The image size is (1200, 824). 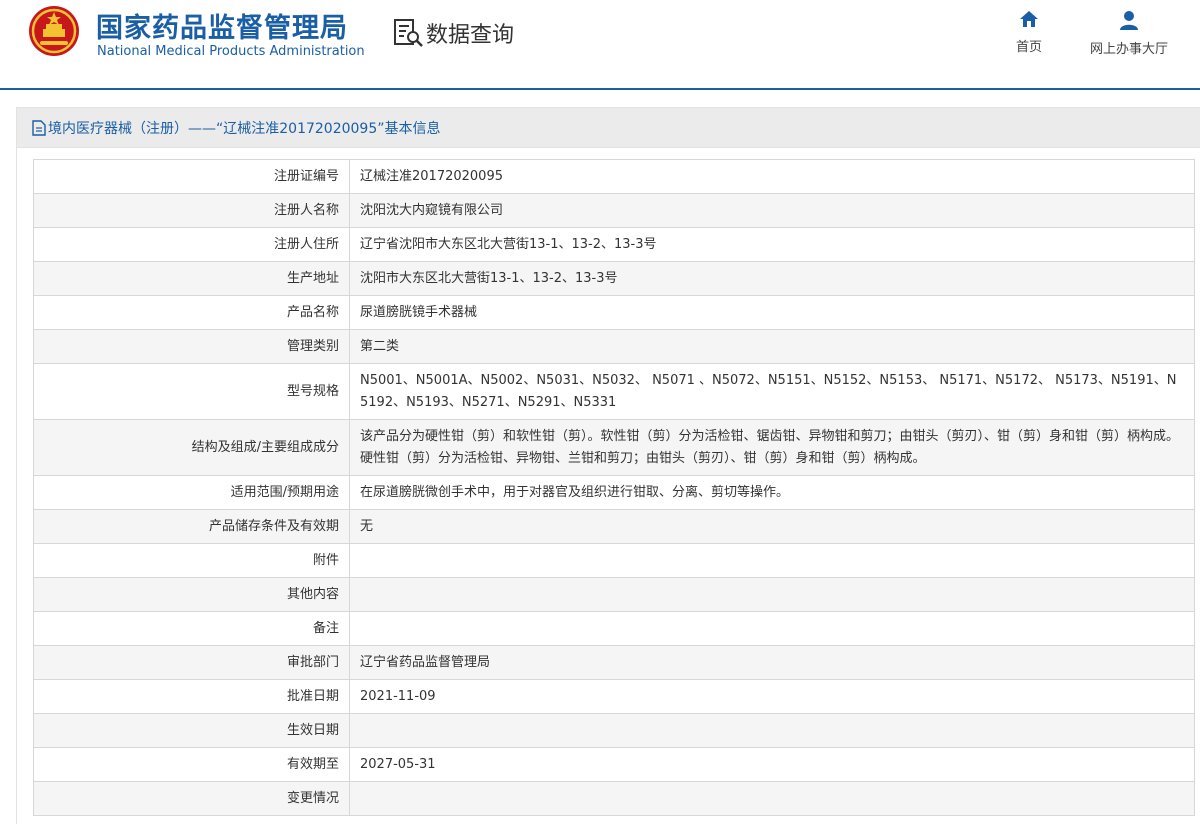 I want to click on table-row: 生产地址 沈阳市大东区北大营街13-1、13-2、13-3号, so click(x=614, y=278).